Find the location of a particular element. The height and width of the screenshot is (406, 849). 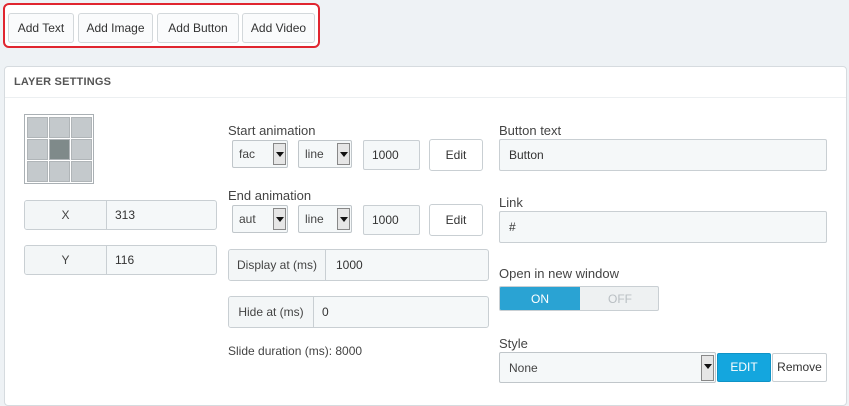

link-label: Link is located at coordinates (511, 202).